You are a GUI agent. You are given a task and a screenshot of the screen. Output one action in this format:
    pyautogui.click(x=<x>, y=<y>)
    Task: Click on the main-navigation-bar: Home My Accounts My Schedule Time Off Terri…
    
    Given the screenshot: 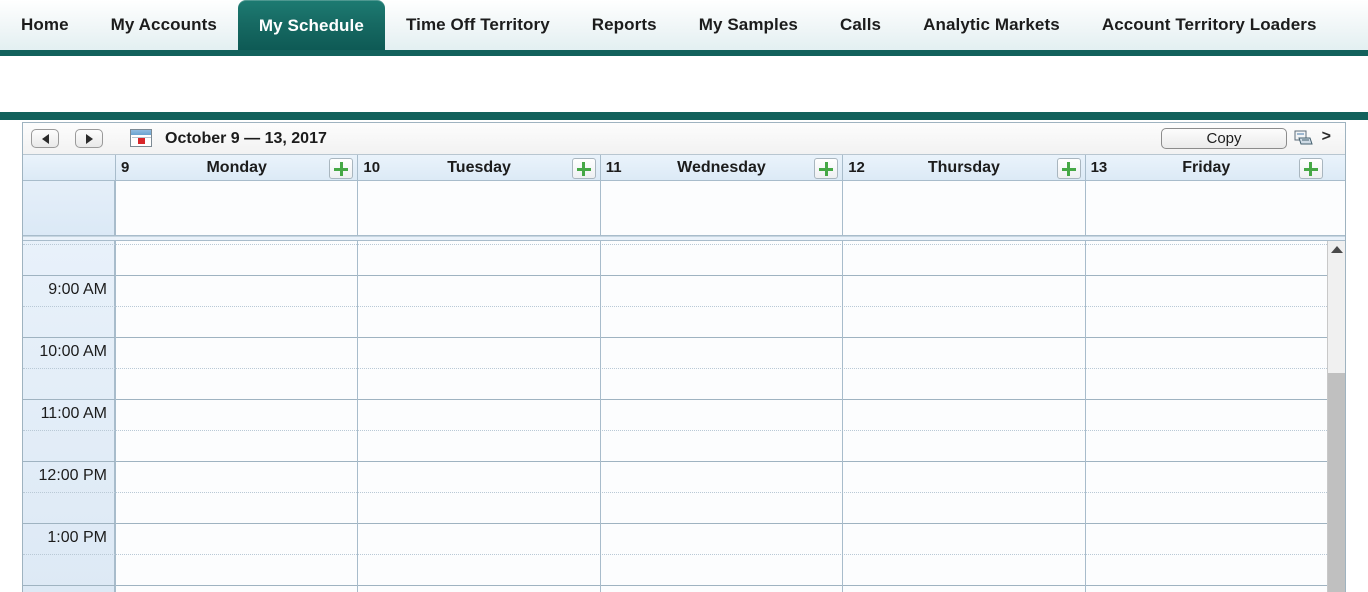 What is the action you would take?
    pyautogui.click(x=684, y=28)
    